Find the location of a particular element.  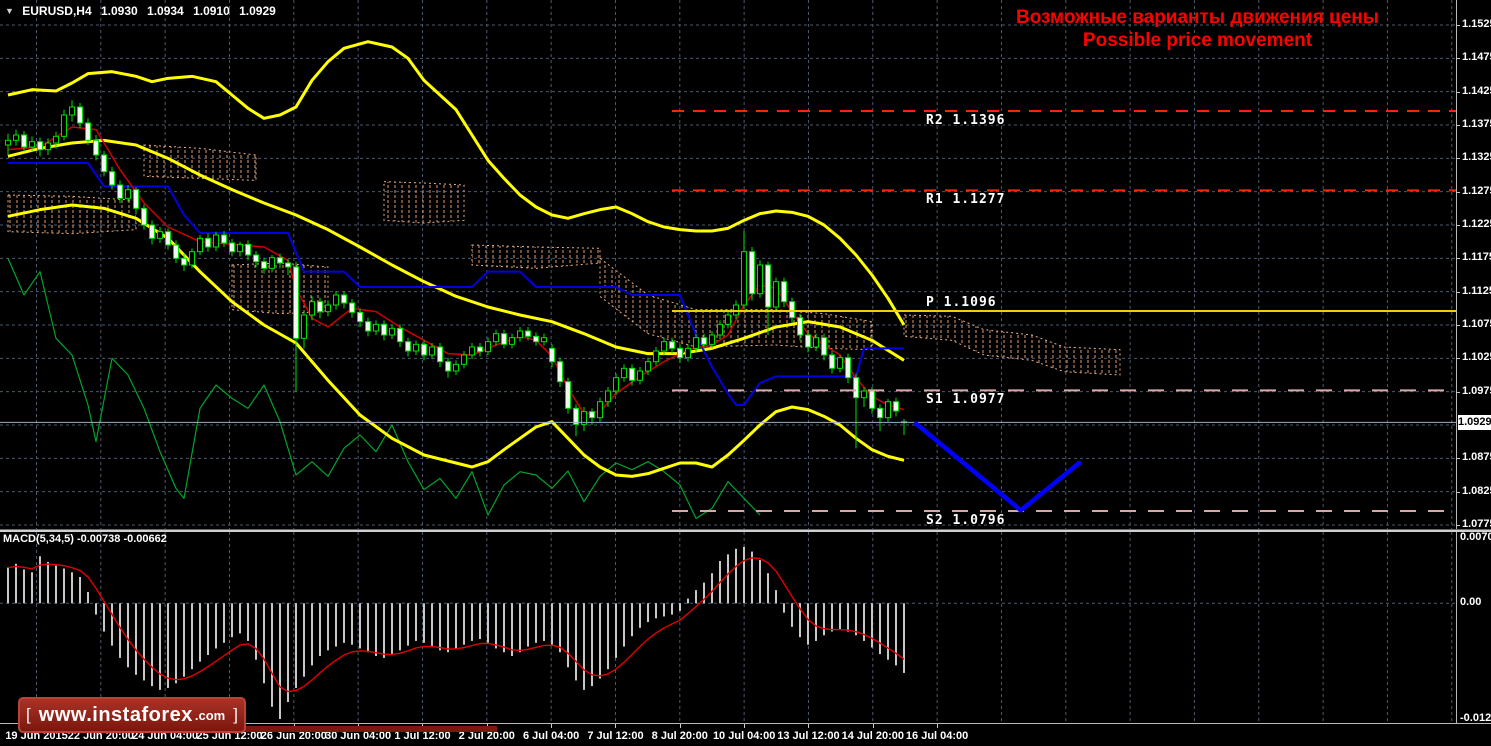

instaforex-logo: [ www.instaforex .com ] is located at coordinates (132, 715).